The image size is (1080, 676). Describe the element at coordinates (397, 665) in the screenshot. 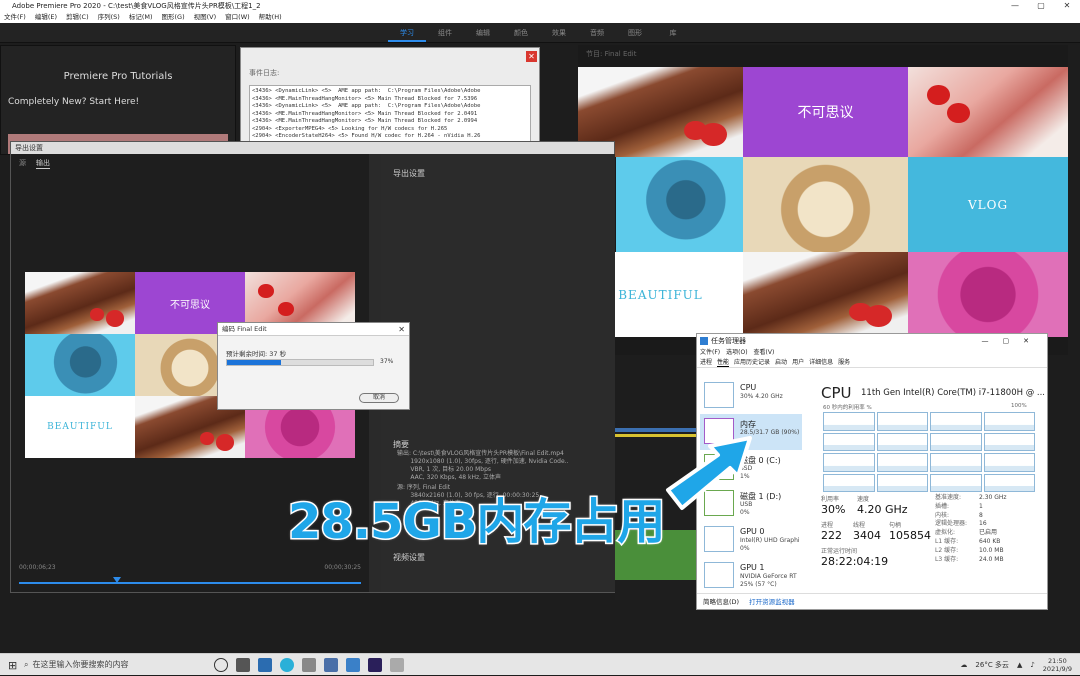

I see `task-manager-taskbar-icon` at that location.